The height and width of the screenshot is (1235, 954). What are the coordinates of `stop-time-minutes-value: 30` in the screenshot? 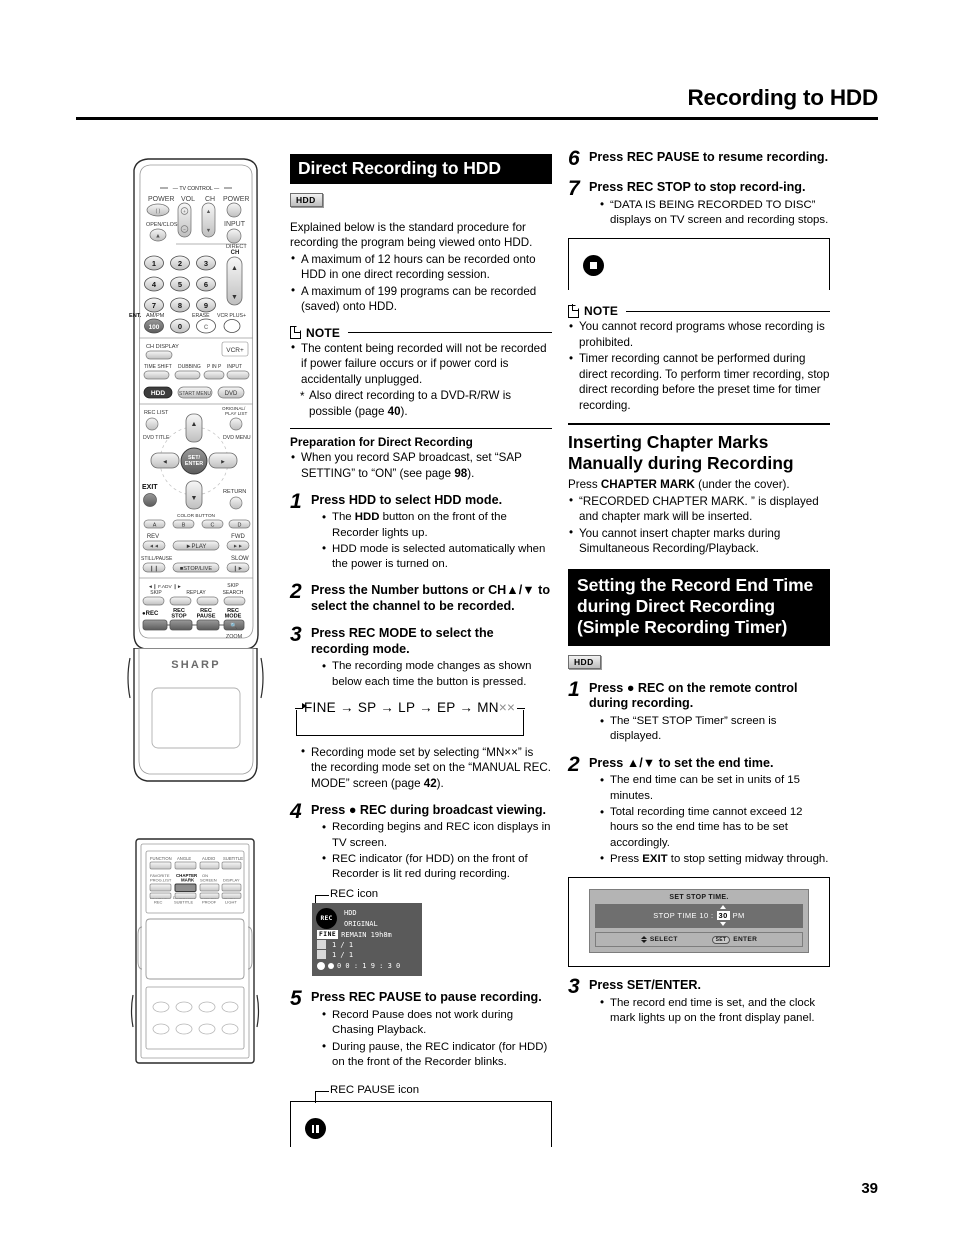 It's located at (723, 916).